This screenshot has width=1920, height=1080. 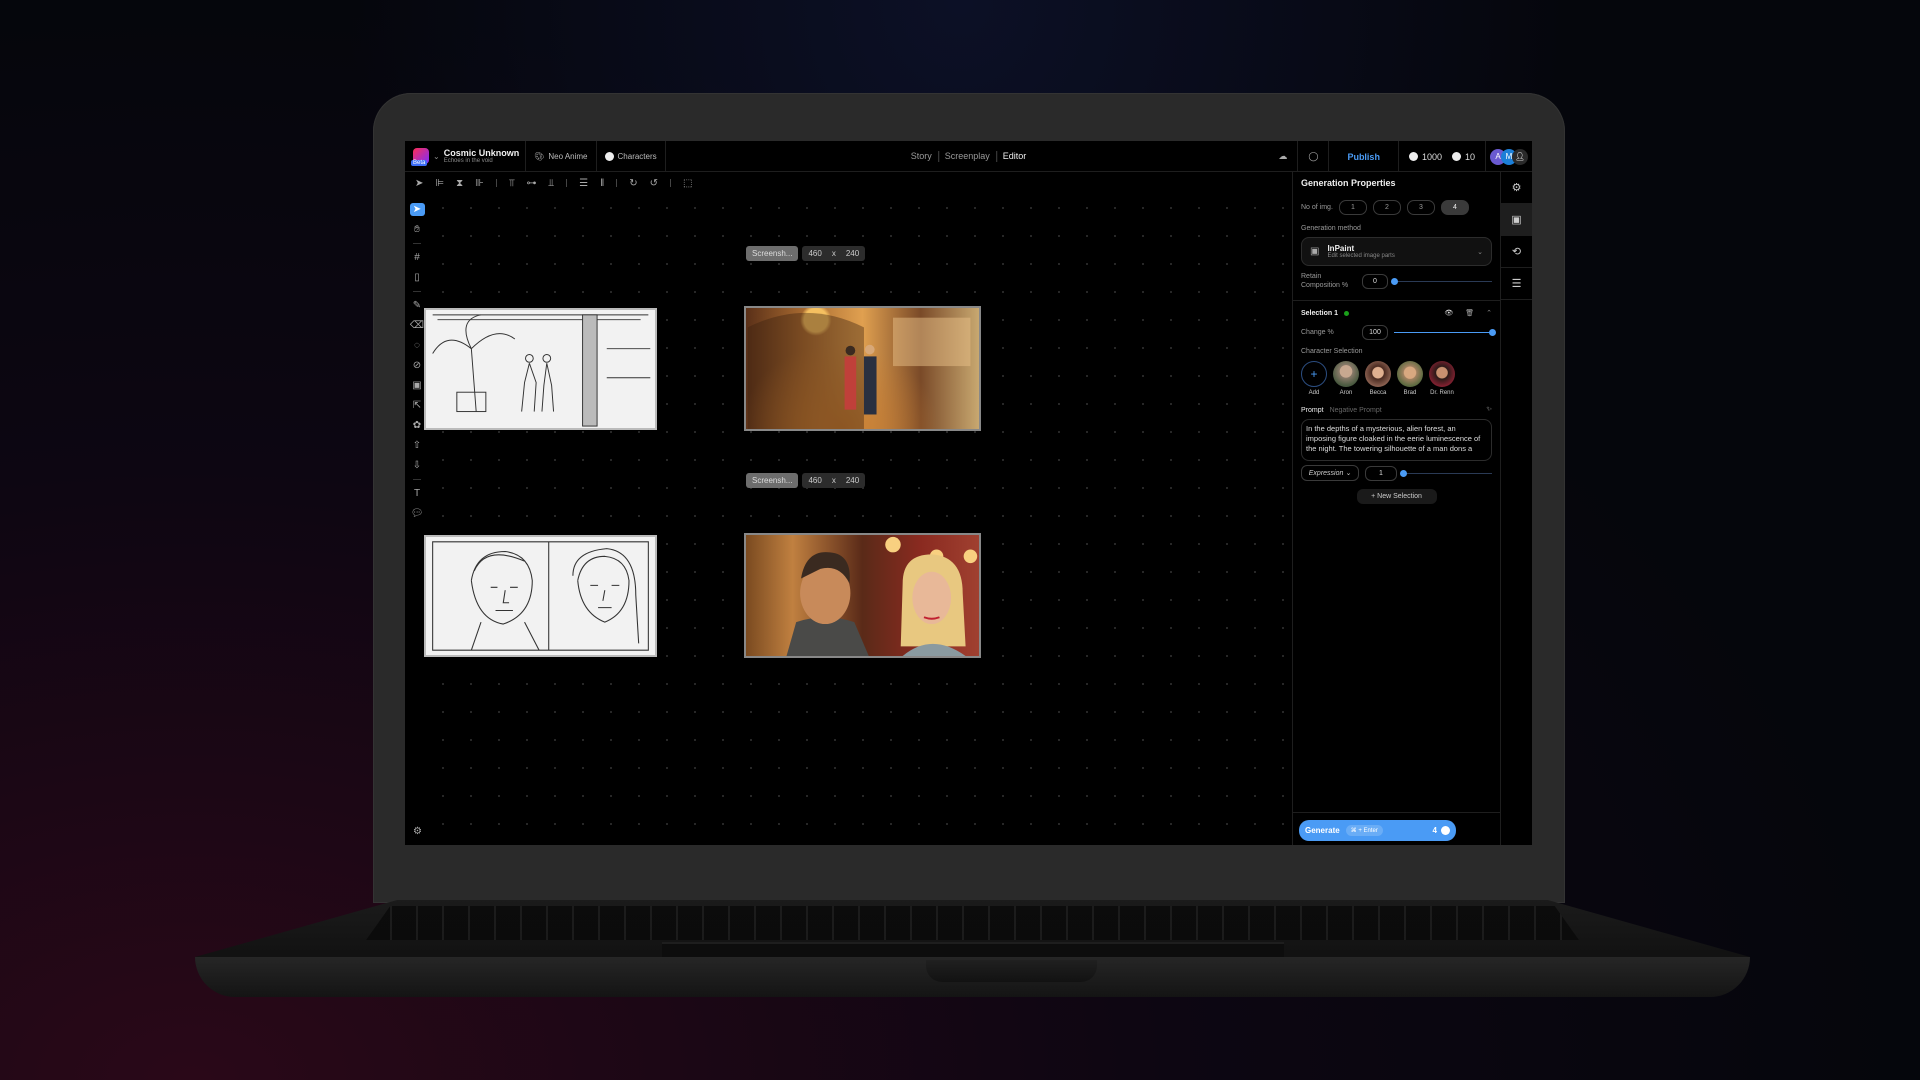 I want to click on align-bottom-icon: ⫫, so click(x=552, y=183).